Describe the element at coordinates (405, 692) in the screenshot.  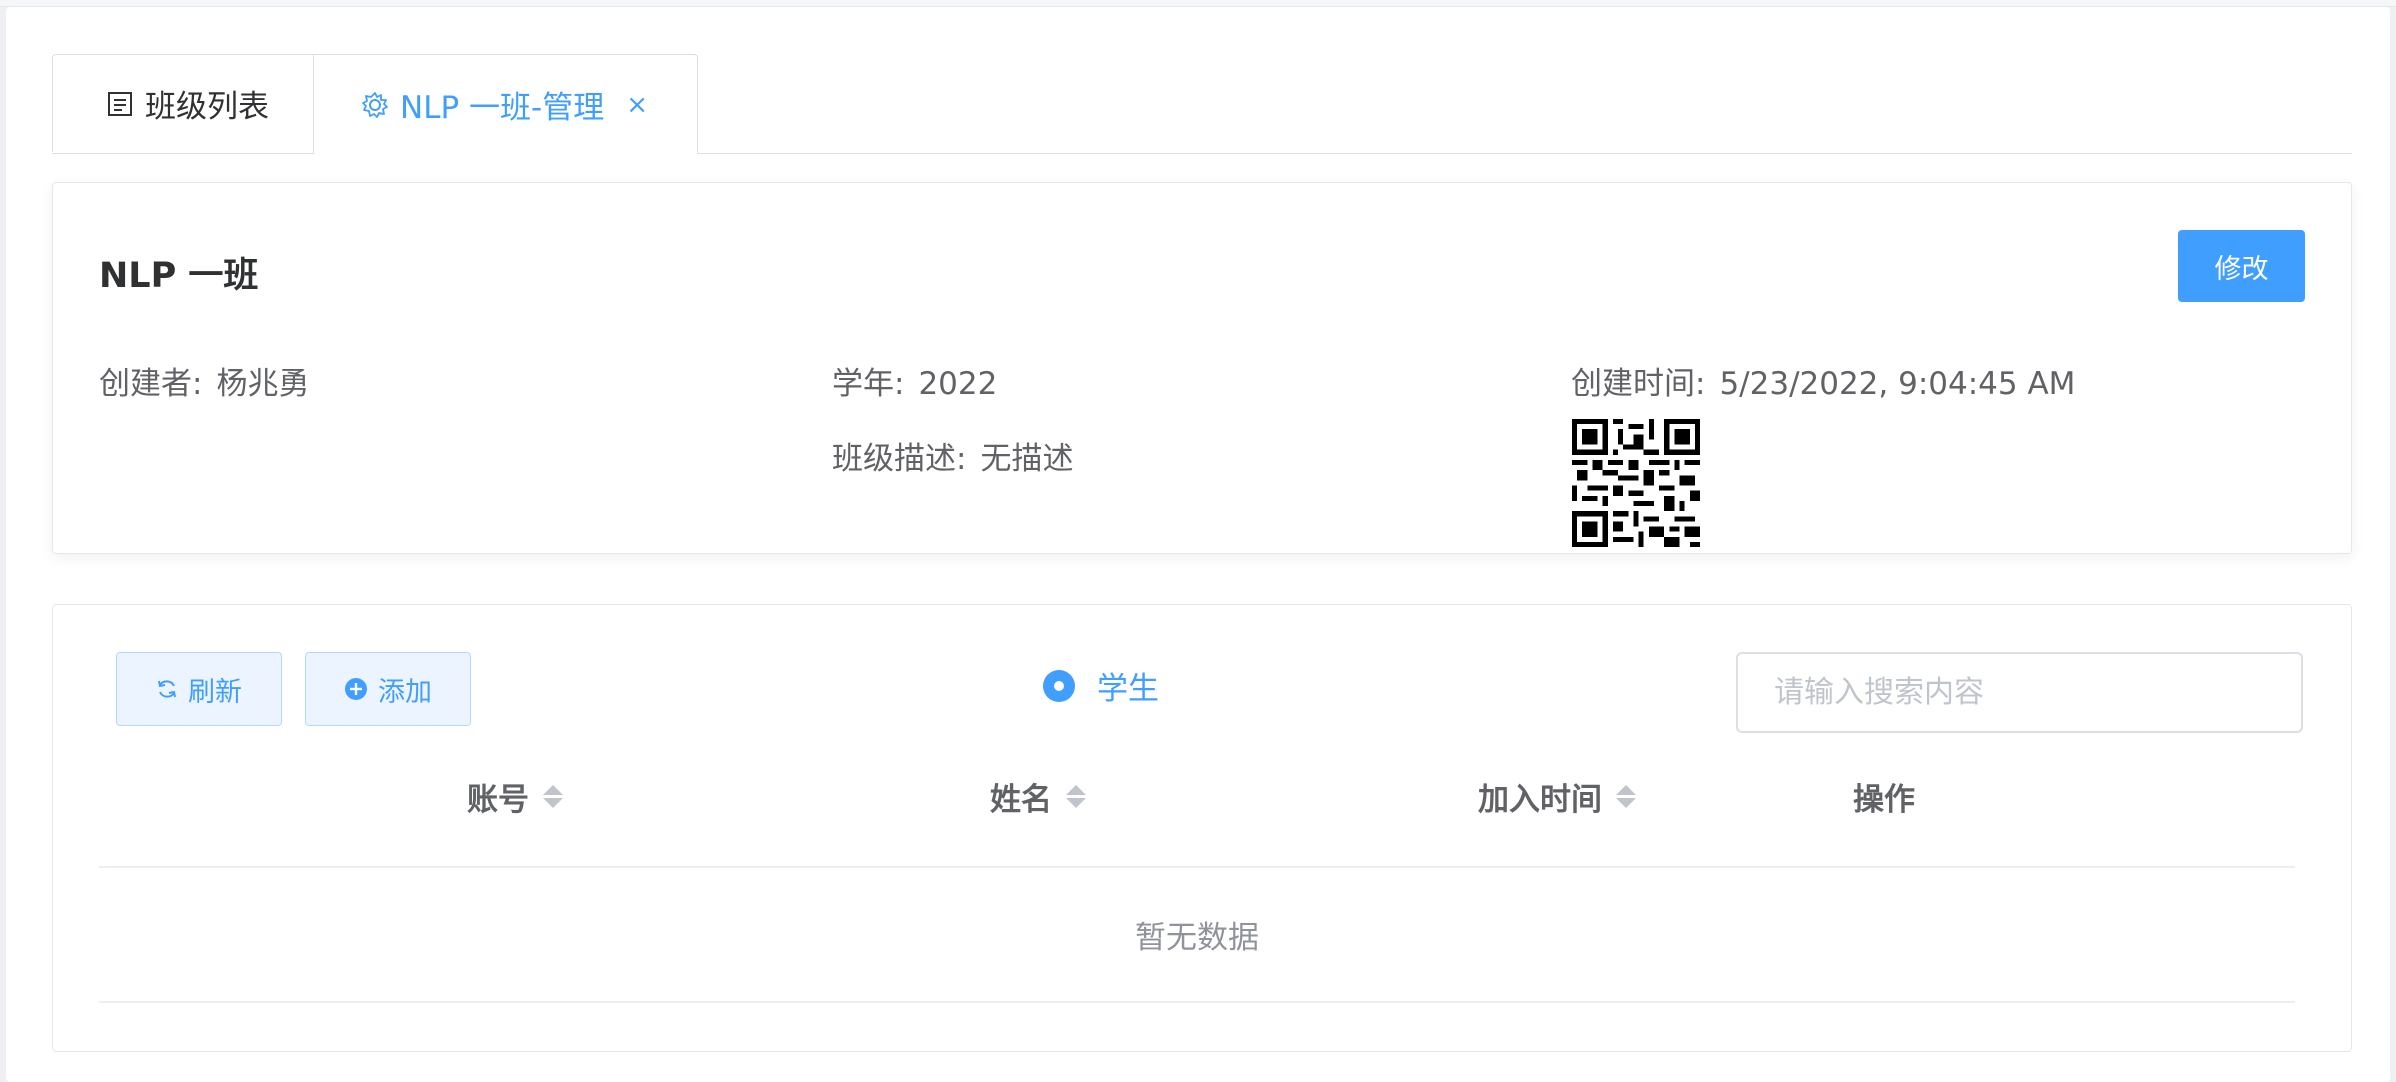
I see `add-label: 添加` at that location.